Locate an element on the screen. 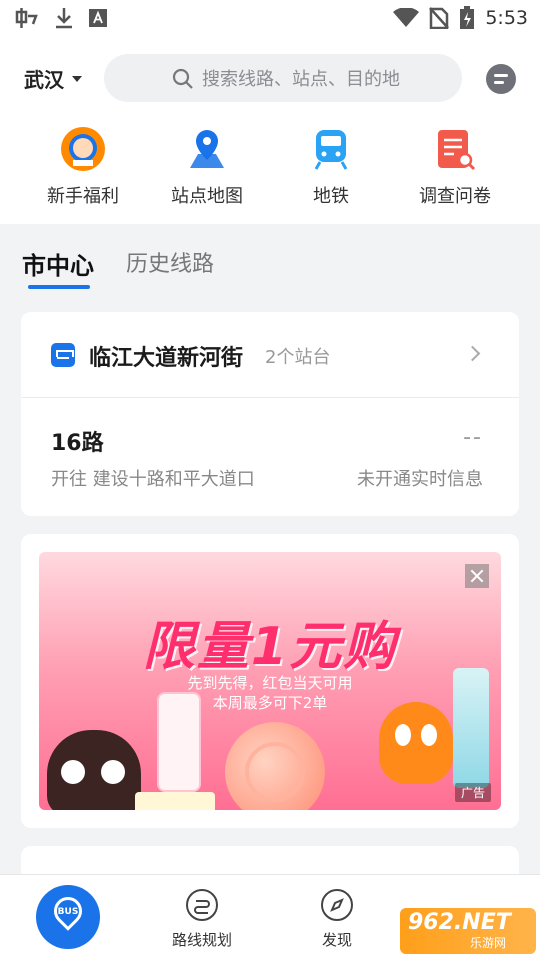 The image size is (540, 960). status-bar-right: 5:53 is located at coordinates (460, 18).